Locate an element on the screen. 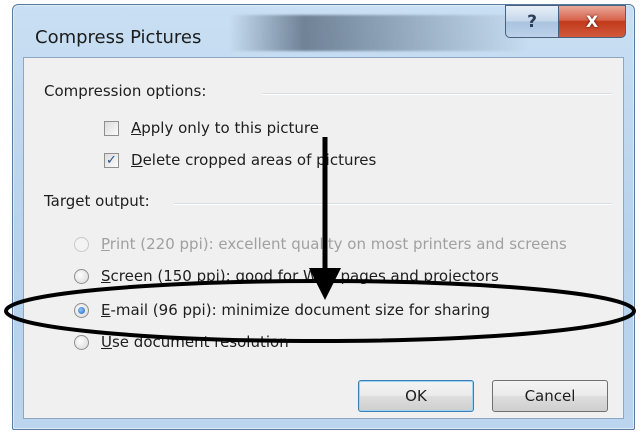 Image resolution: width=641 pixels, height=434 pixels. compression-options-header: Compression options: is located at coordinates (125, 91).